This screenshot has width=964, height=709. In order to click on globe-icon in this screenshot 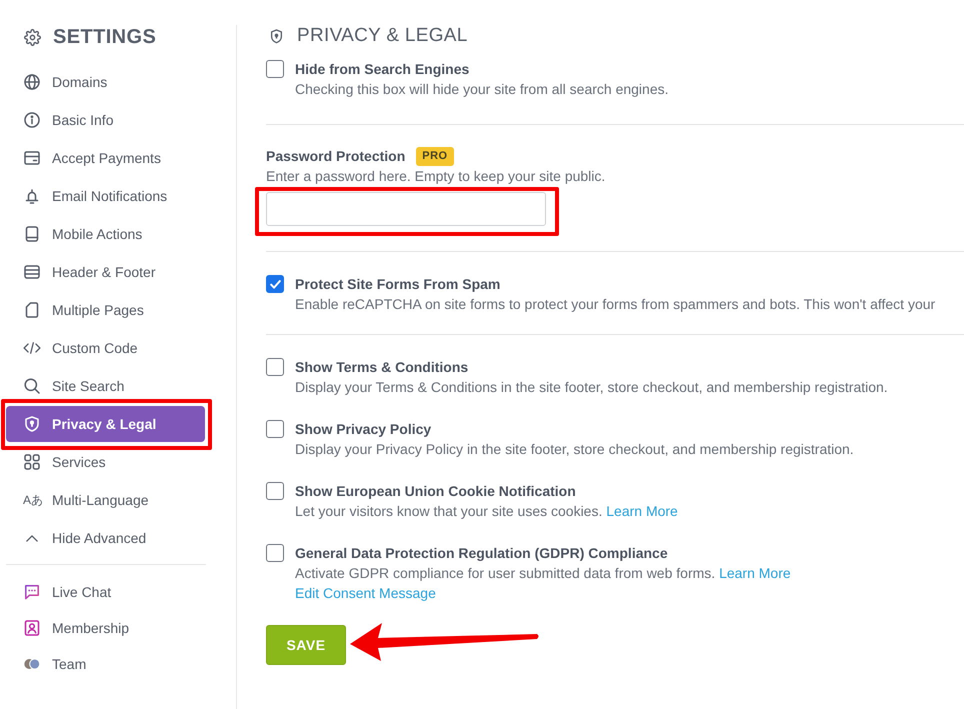, I will do `click(32, 82)`.